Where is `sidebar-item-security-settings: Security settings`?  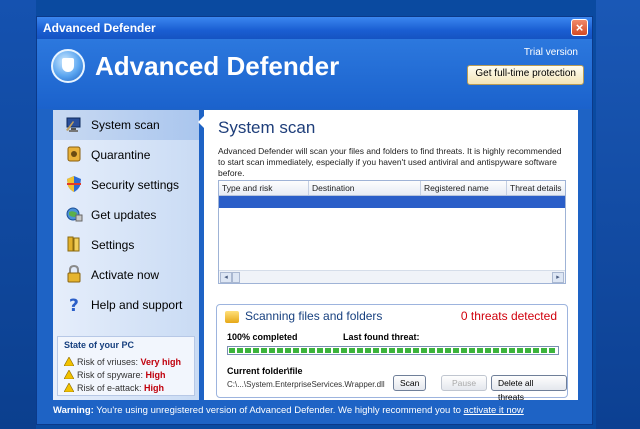
sidebar-item-security-settings: Security settings is located at coordinates (126, 185).